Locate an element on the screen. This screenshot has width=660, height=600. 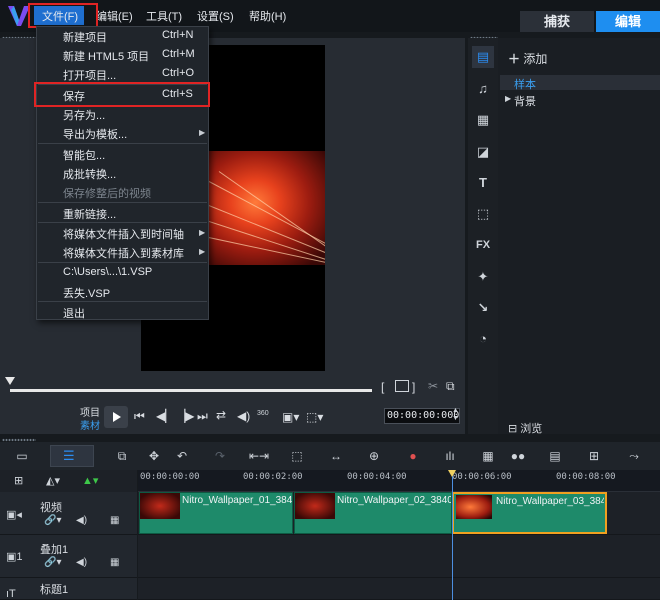
play-icon is located at coordinates (117, 417).